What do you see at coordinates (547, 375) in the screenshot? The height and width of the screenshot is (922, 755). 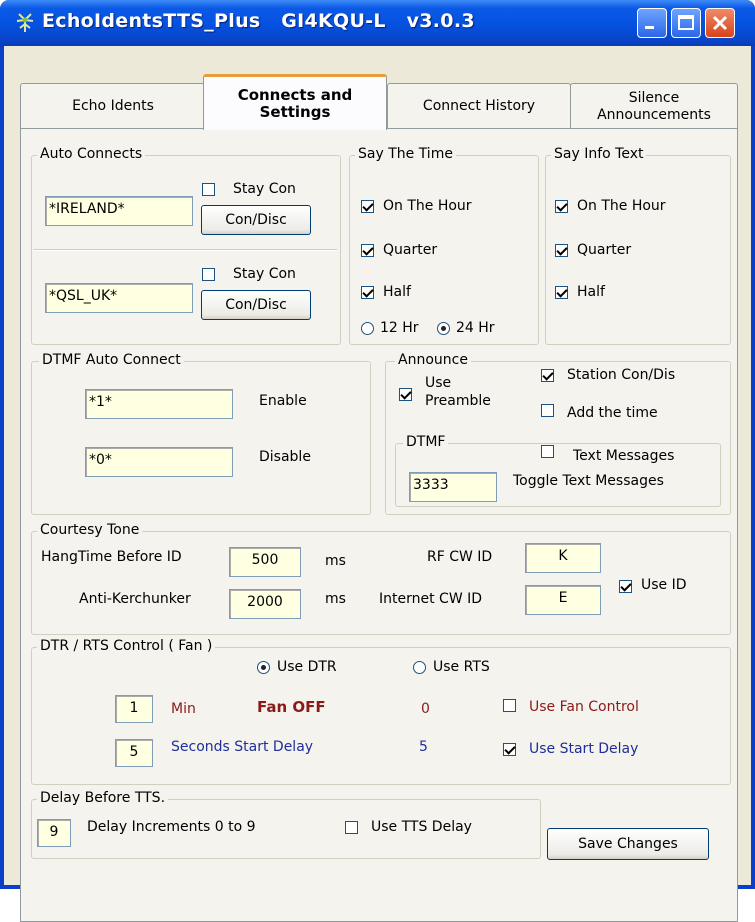 I see `station-con-dis-checkbox` at bounding box center [547, 375].